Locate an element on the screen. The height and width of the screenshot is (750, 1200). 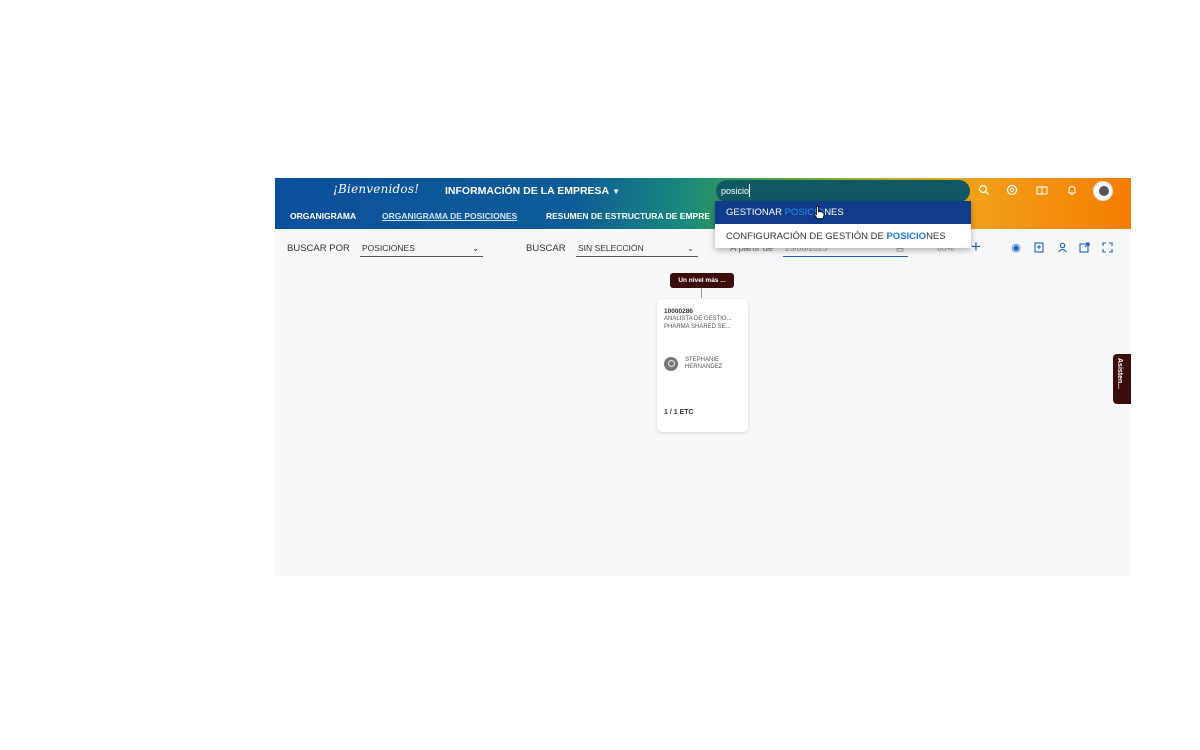
buscar-por-label: BUSCAR POR is located at coordinates (318, 248).